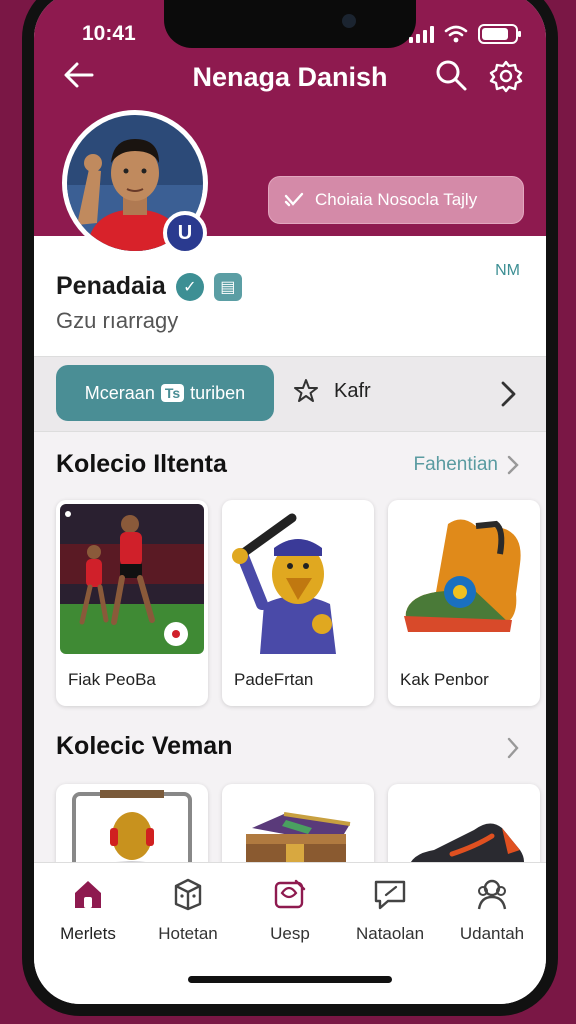 This screenshot has height=1024, width=576. What do you see at coordinates (499, 34) in the screenshot?
I see `battery-icon` at bounding box center [499, 34].